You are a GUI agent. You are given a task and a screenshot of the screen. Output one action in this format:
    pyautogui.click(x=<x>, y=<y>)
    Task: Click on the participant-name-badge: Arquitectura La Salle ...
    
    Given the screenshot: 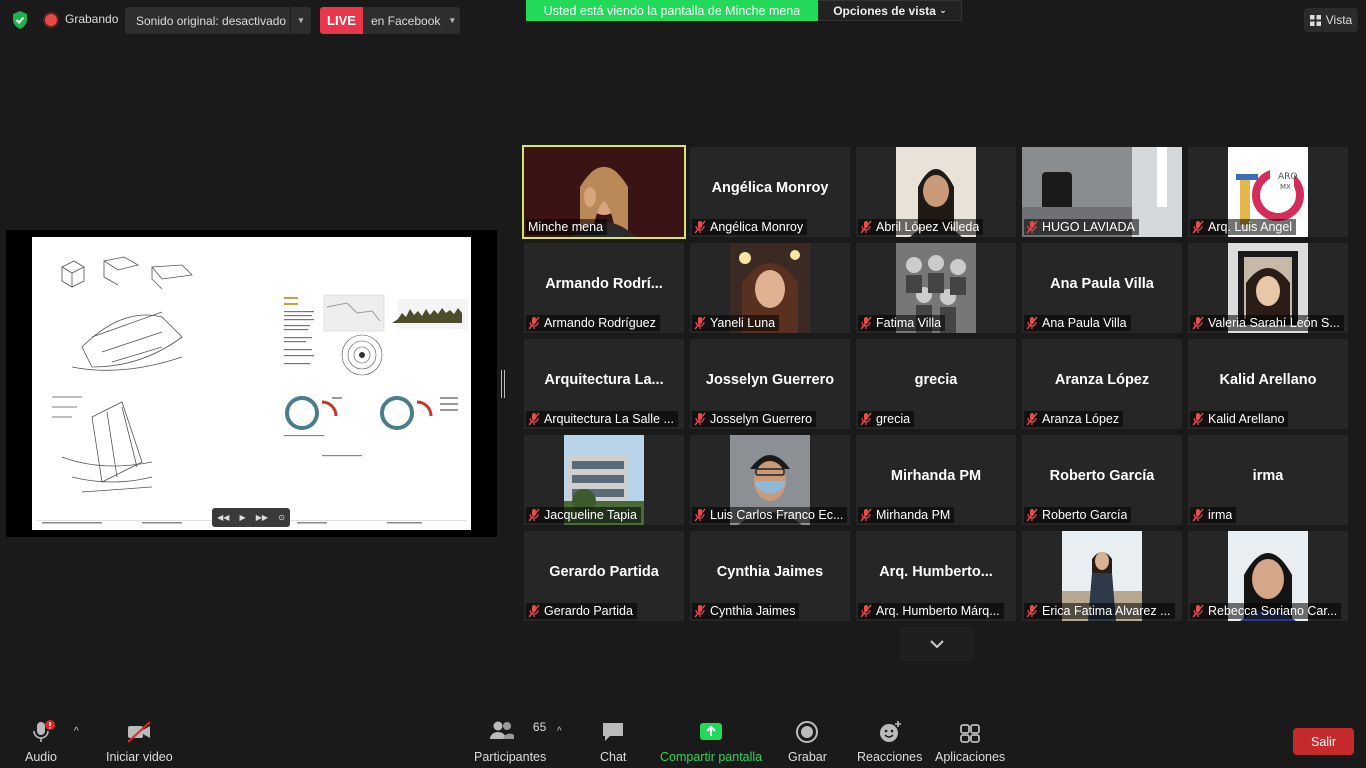 What is the action you would take?
    pyautogui.click(x=602, y=419)
    